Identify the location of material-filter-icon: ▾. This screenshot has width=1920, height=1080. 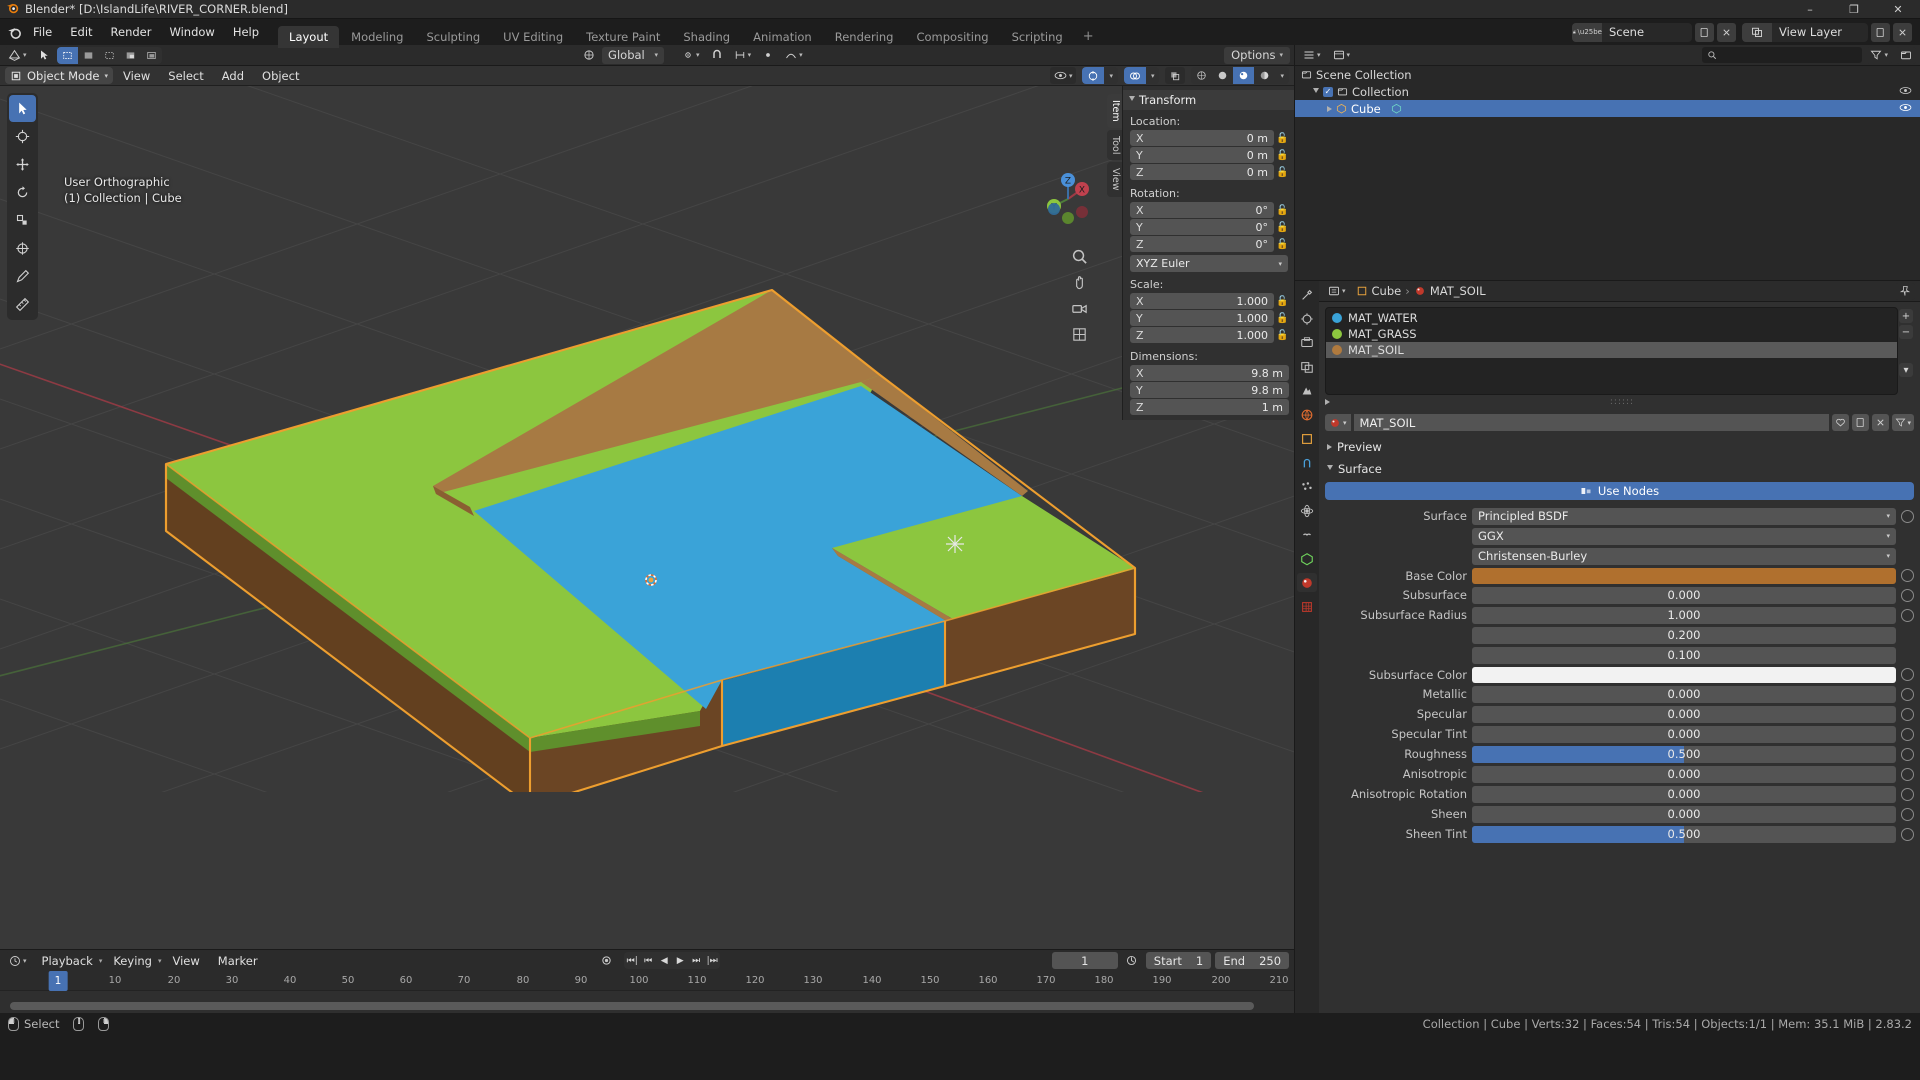
(1903, 422).